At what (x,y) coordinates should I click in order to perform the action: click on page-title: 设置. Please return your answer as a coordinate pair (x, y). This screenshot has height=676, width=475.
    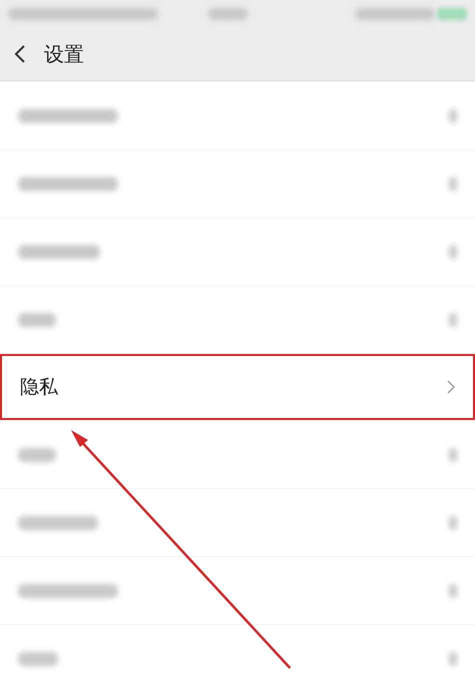
    Looking at the image, I should click on (64, 54).